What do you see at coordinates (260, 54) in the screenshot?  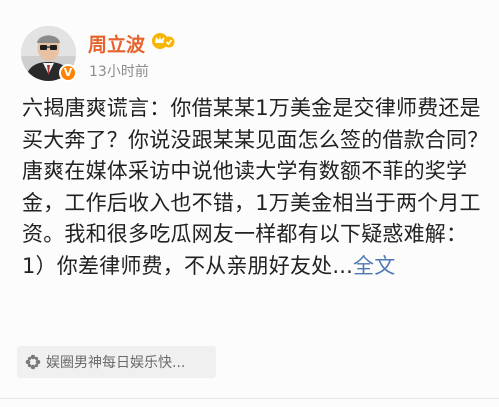 I see `post-header: V 周立波 13小时前` at bounding box center [260, 54].